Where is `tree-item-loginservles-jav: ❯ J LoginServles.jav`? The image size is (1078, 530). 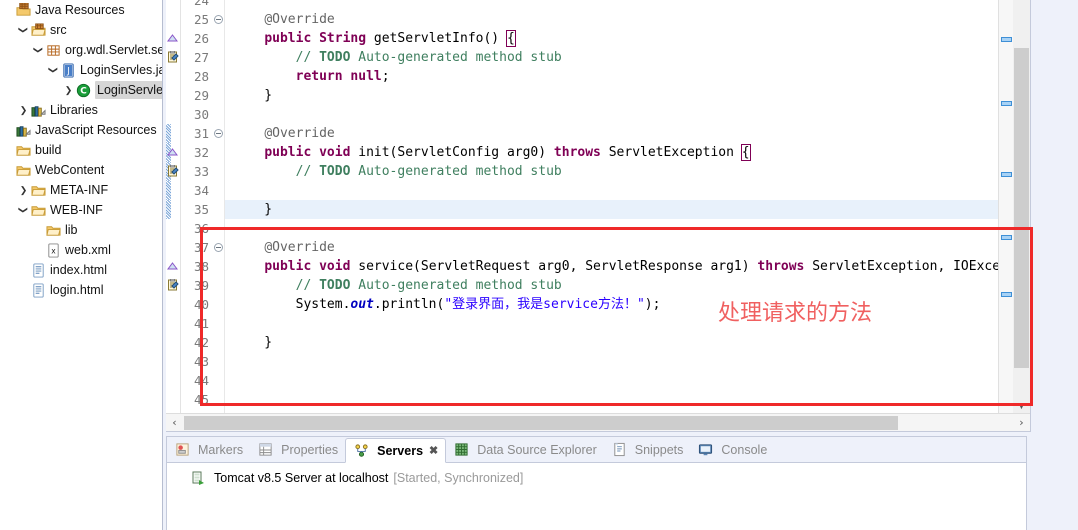
tree-item-loginservles-jav: ❯ J LoginServles.jav is located at coordinates (81, 70).